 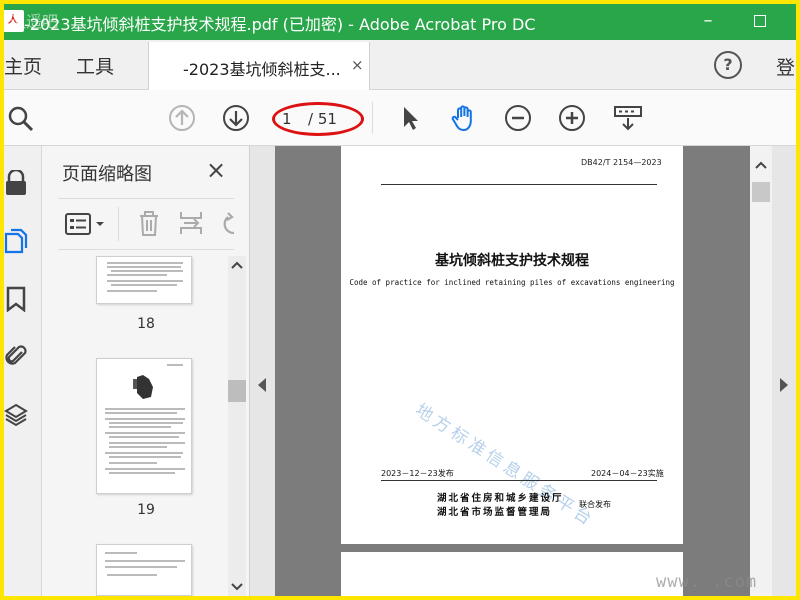 I want to click on minimize-button: –, so click(x=708, y=21).